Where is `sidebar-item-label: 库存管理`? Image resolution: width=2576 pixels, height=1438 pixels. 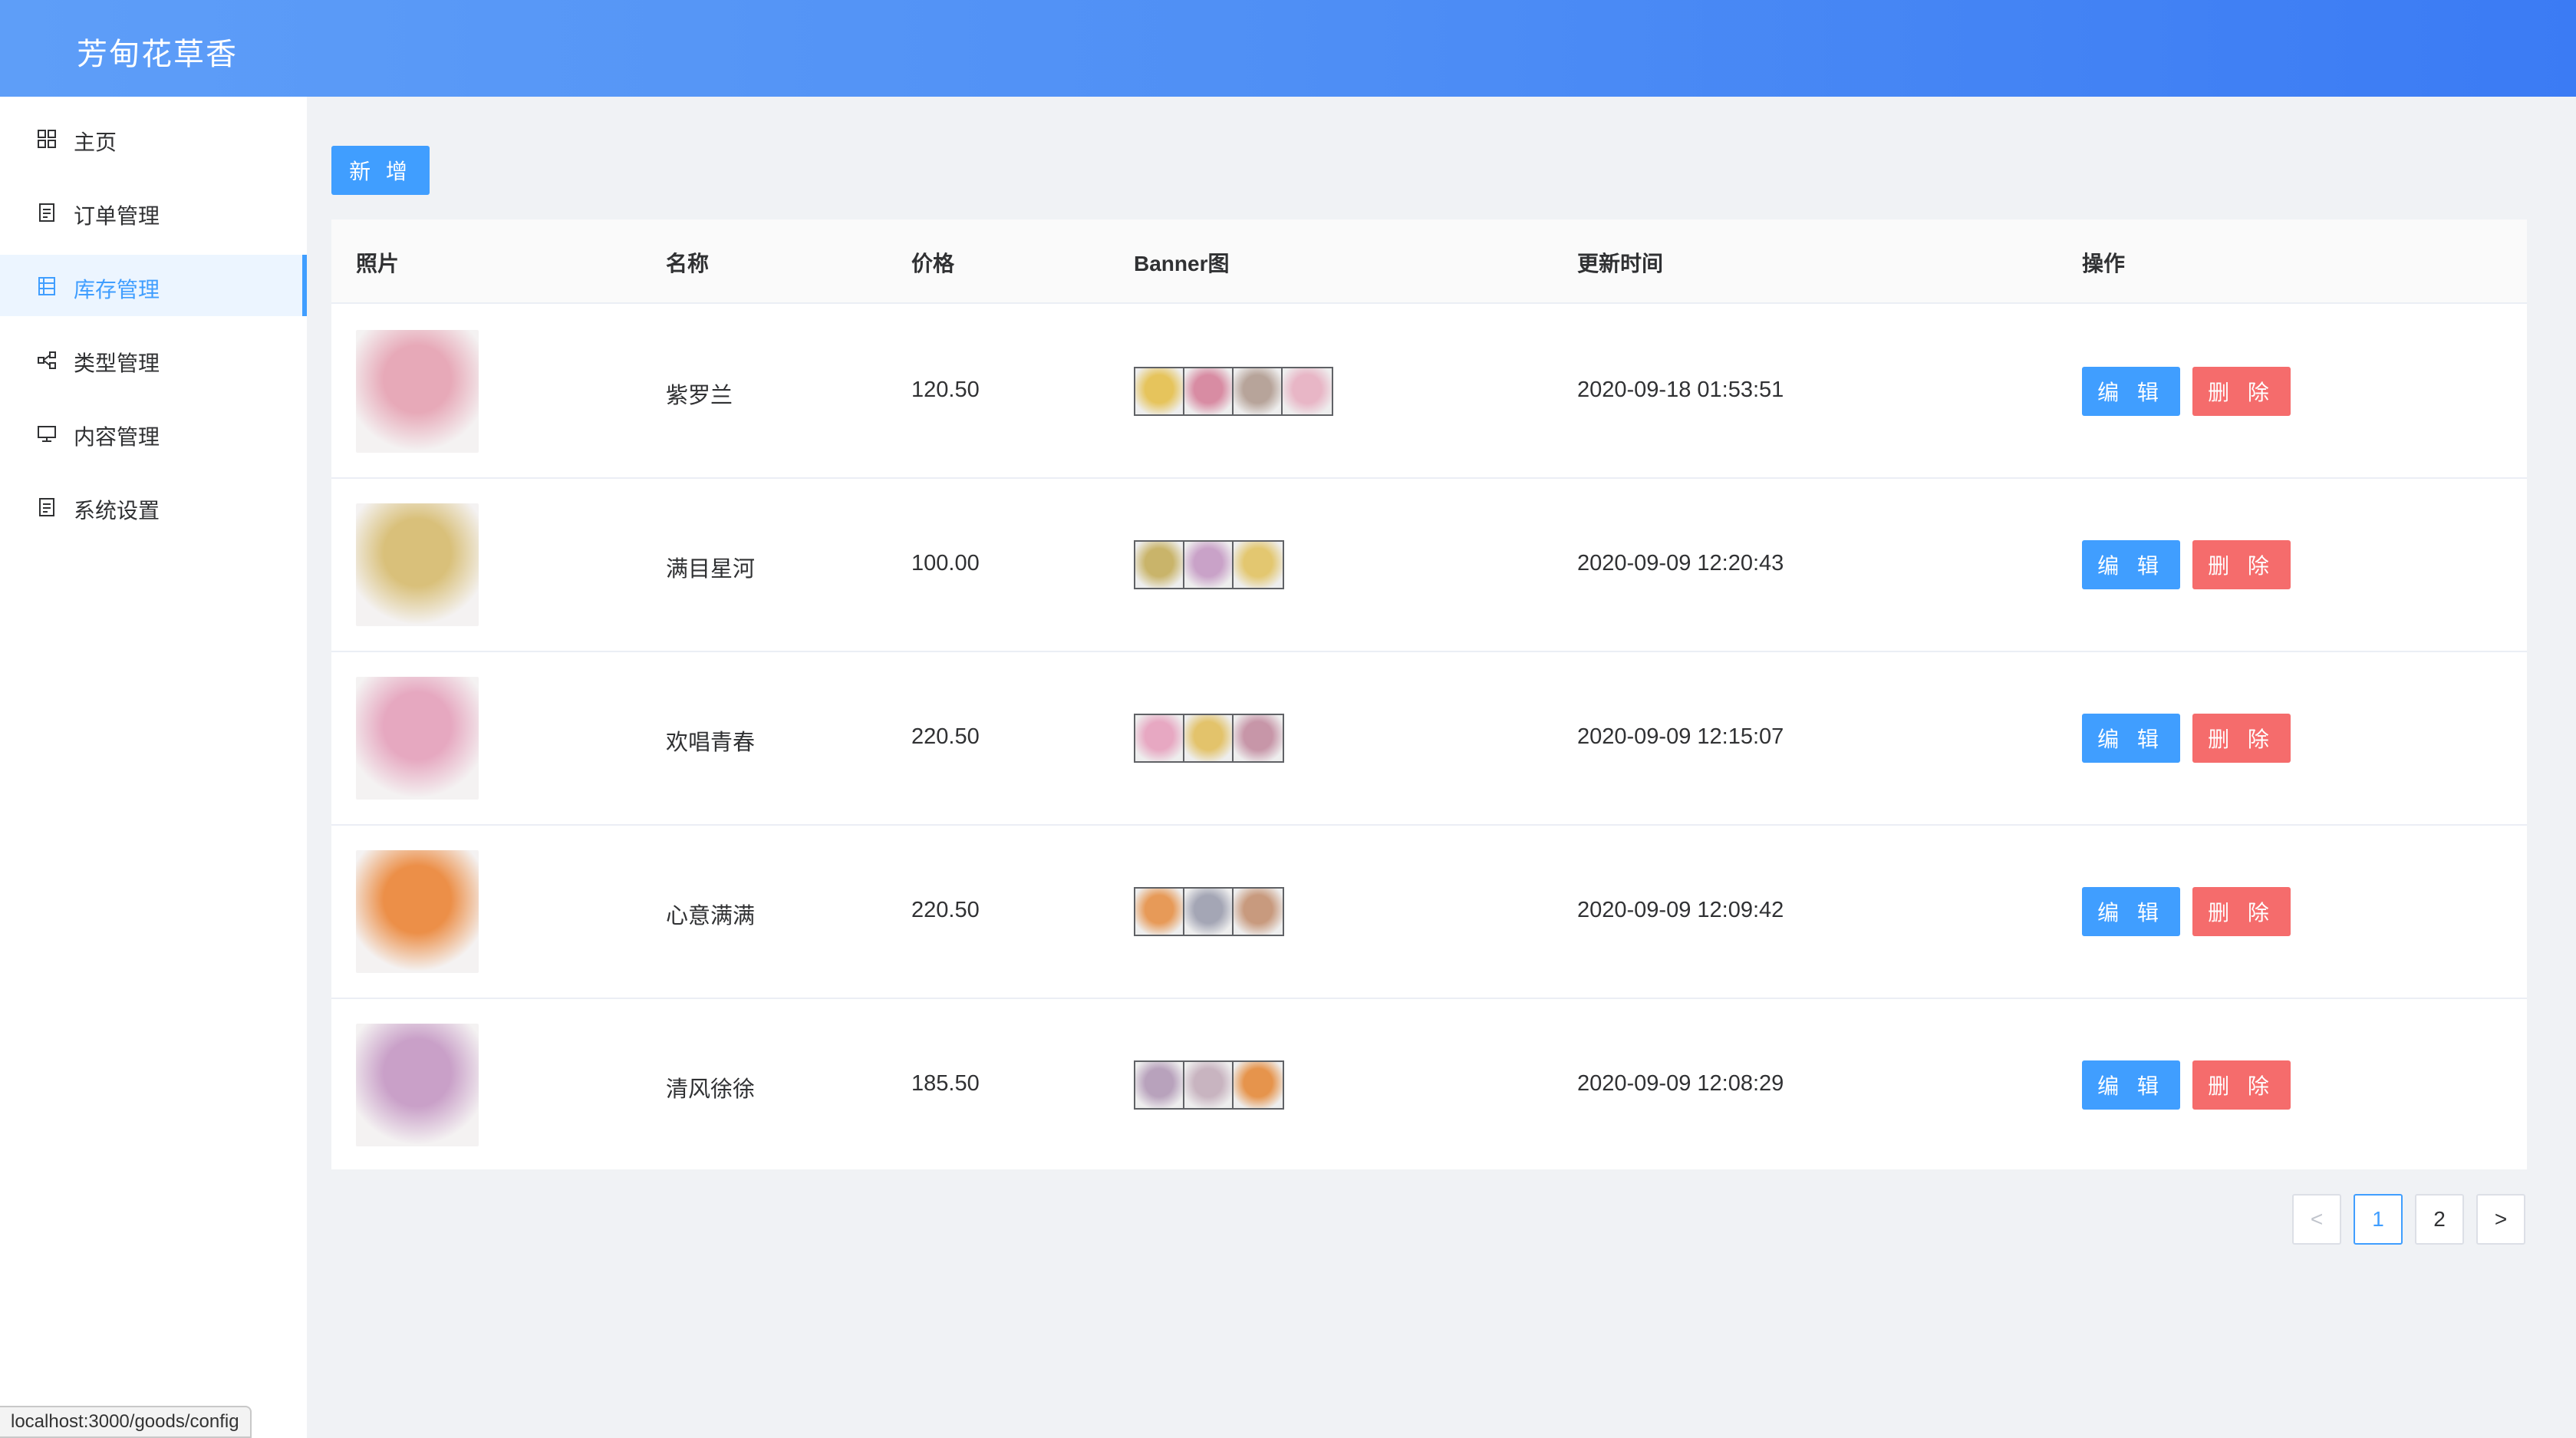
sidebar-item-label: 库存管理 is located at coordinates (117, 290).